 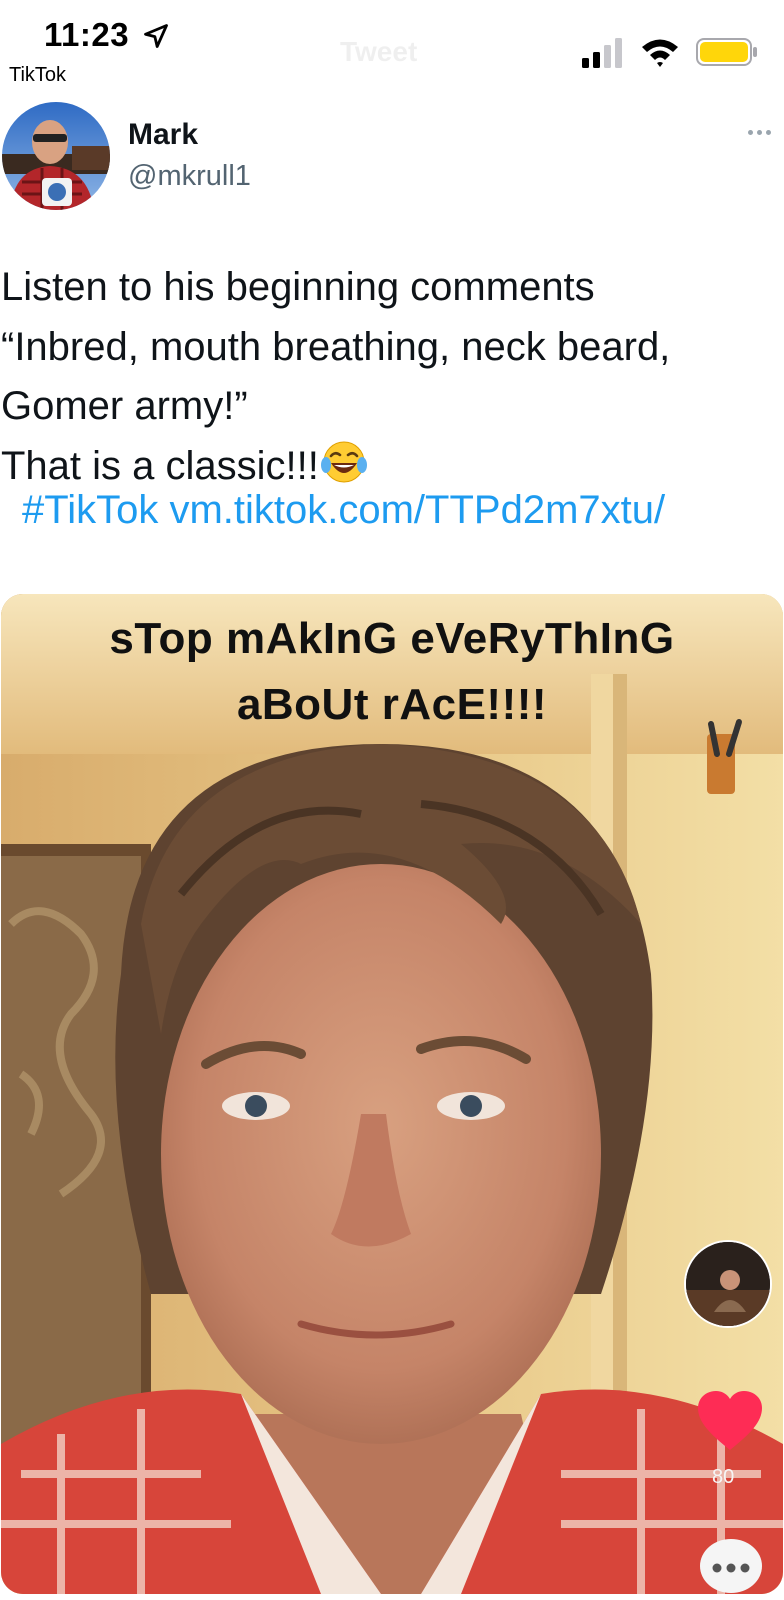 I want to click on battery-icon, so click(x=726, y=52).